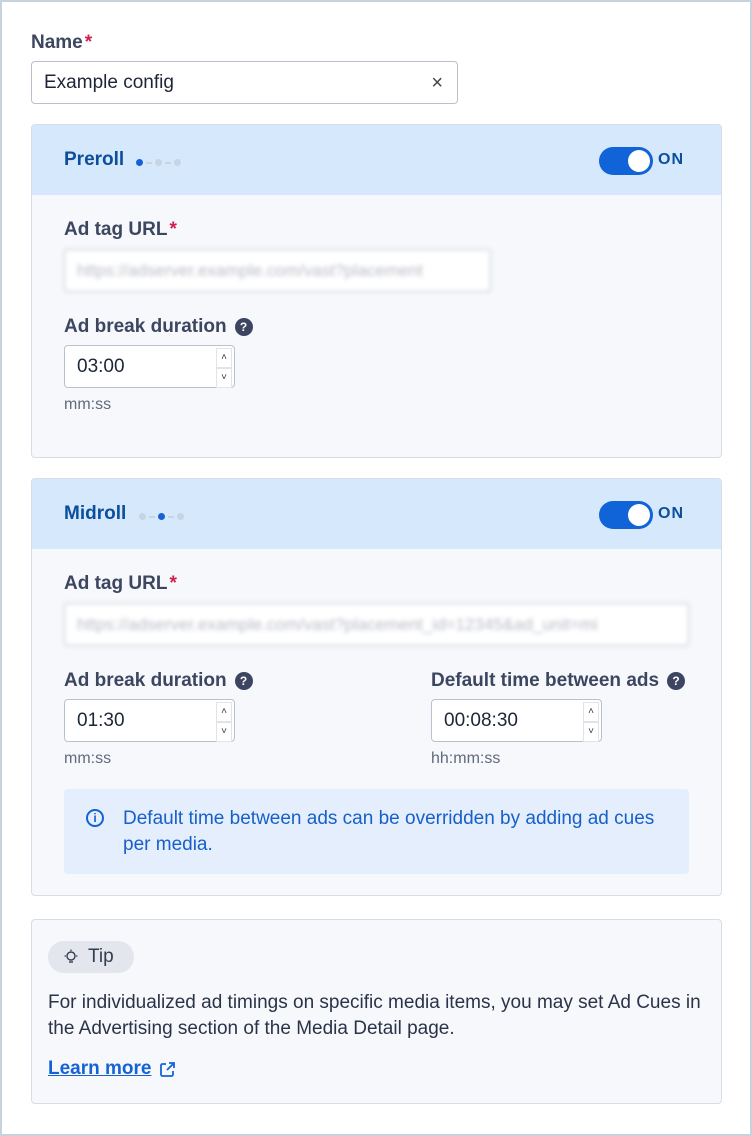  I want to click on lightbulb-icon, so click(71, 956).